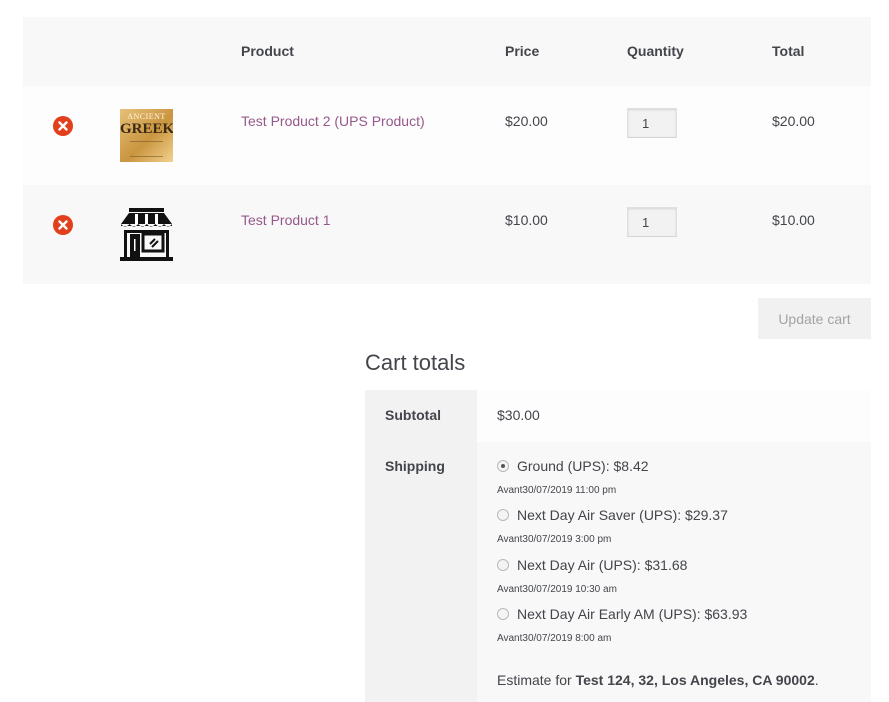  I want to click on shipping-option-label: Next Day Air Saver (UPS): $29.37, so click(622, 515).